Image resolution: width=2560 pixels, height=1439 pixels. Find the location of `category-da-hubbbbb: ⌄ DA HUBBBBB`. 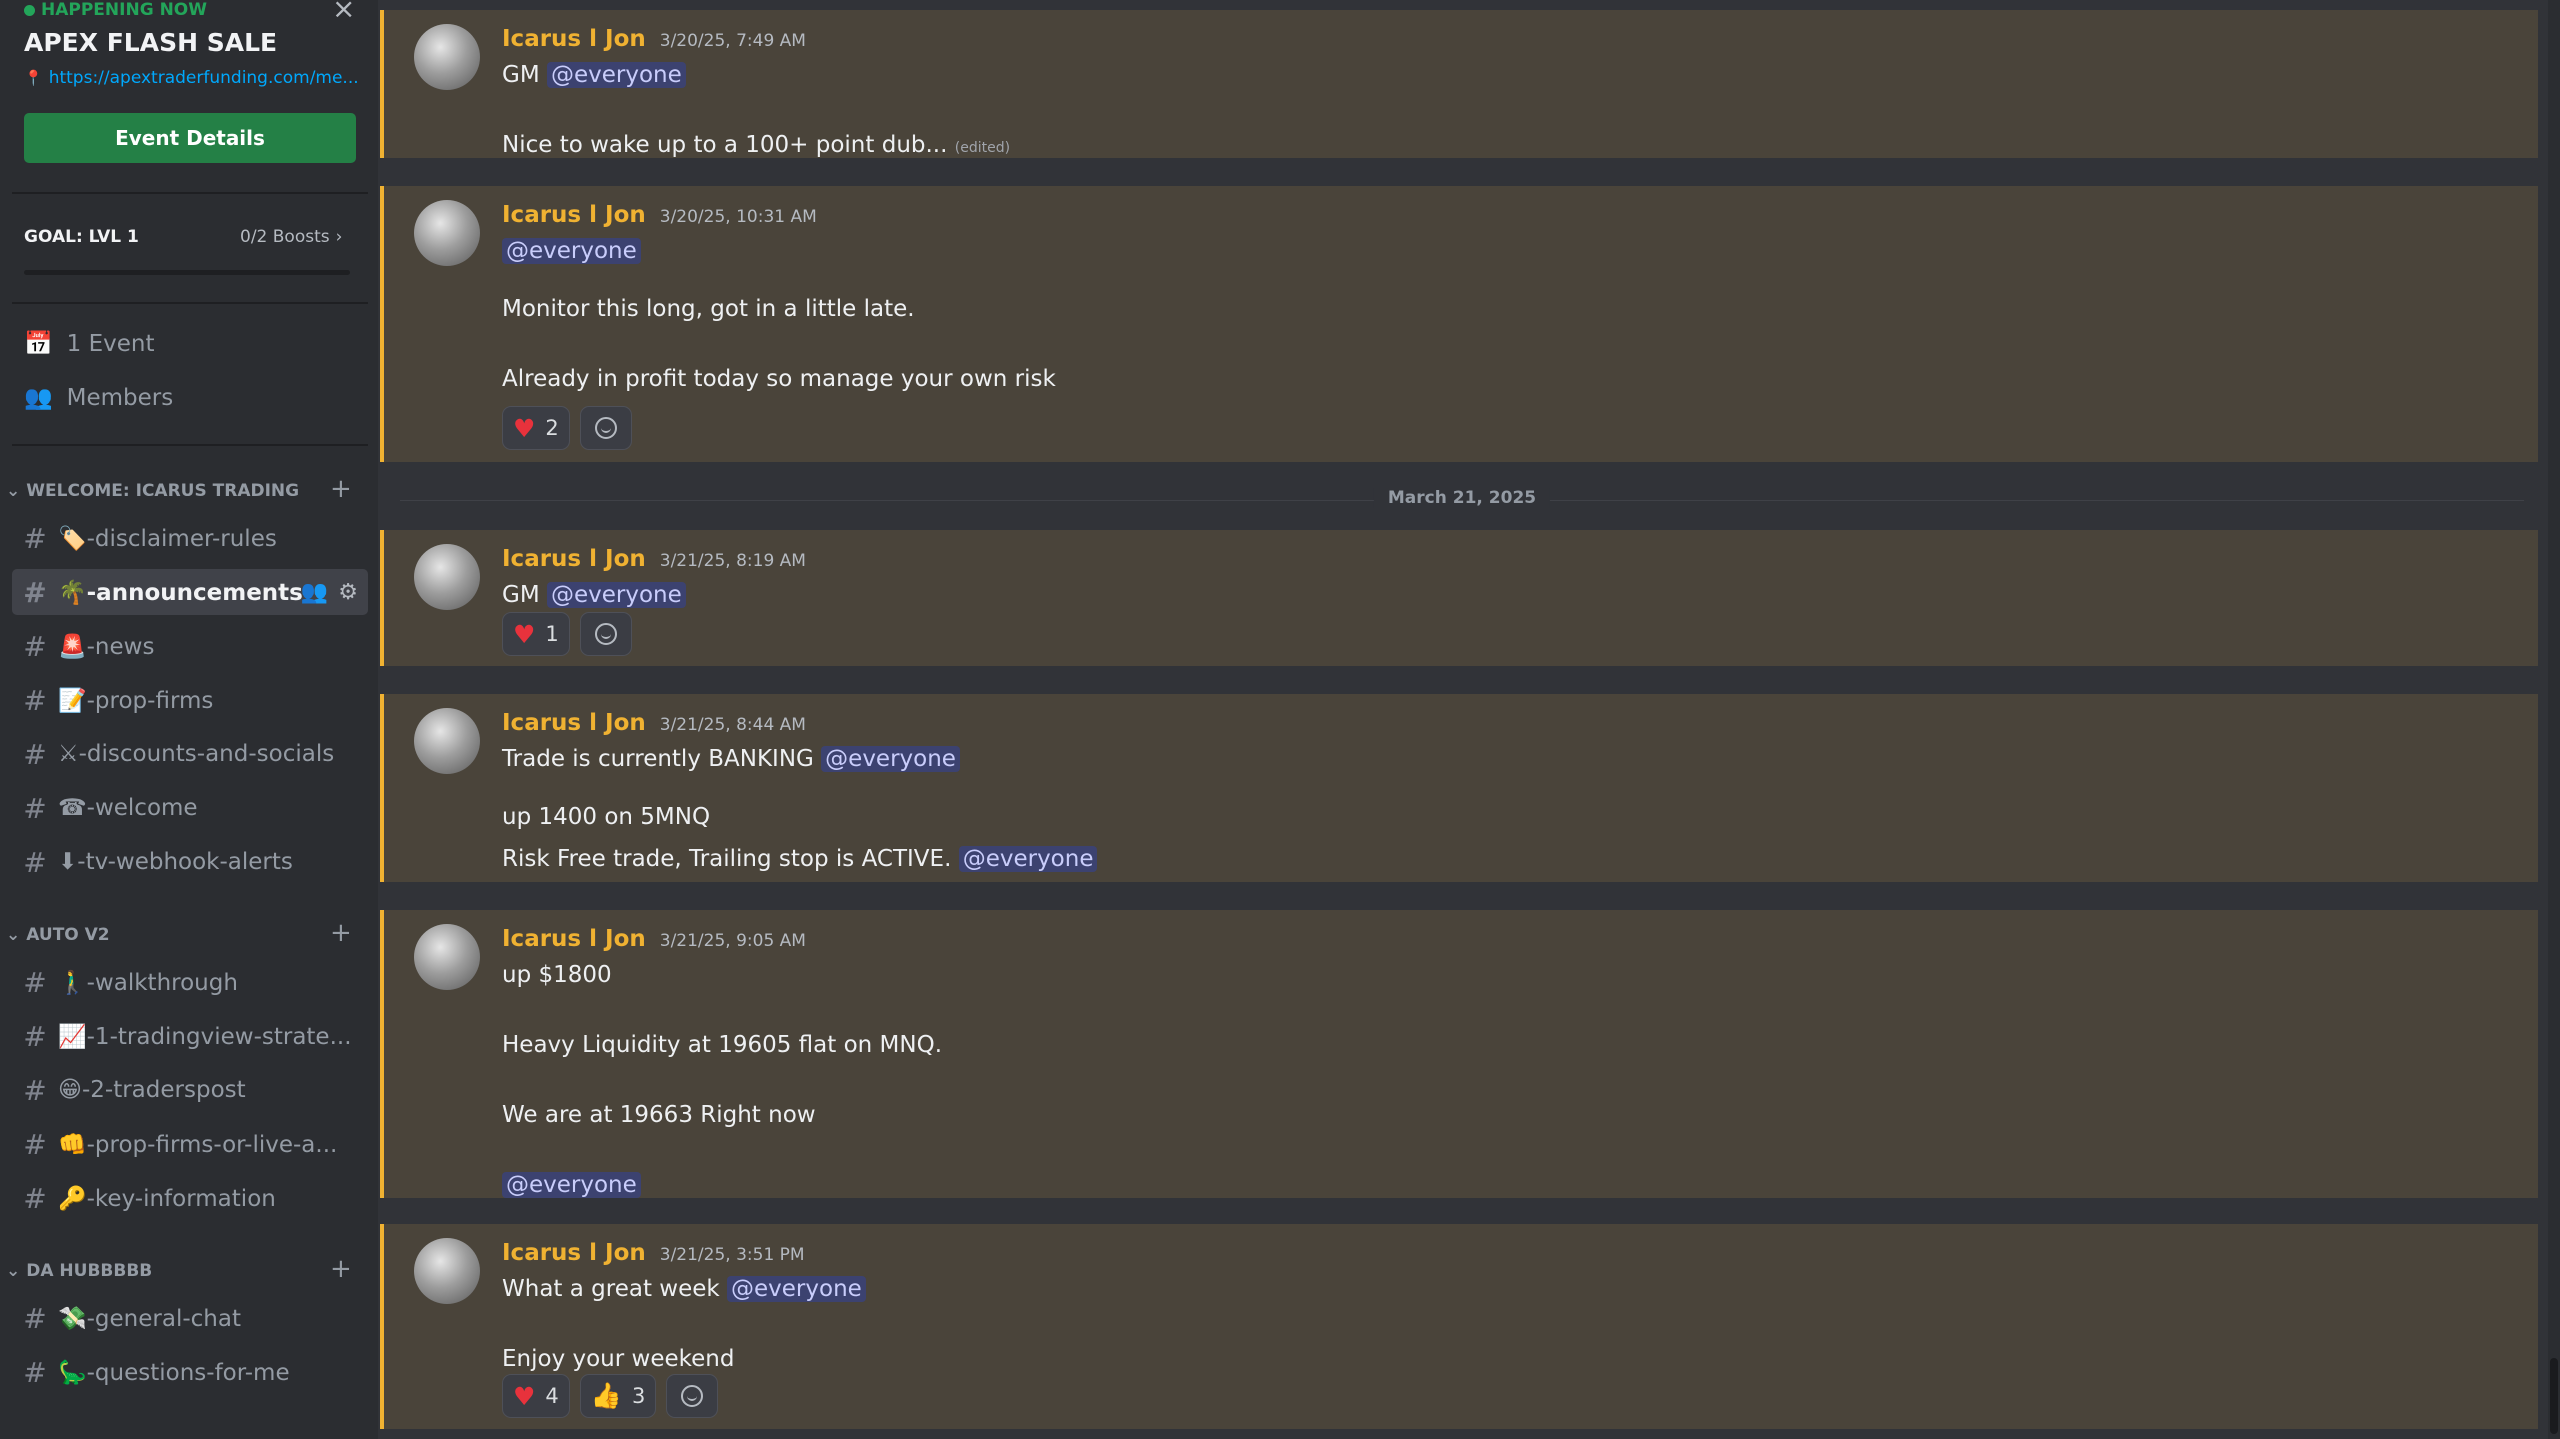

category-da-hubbbbb: ⌄ DA HUBBBBB is located at coordinates (79, 1271).